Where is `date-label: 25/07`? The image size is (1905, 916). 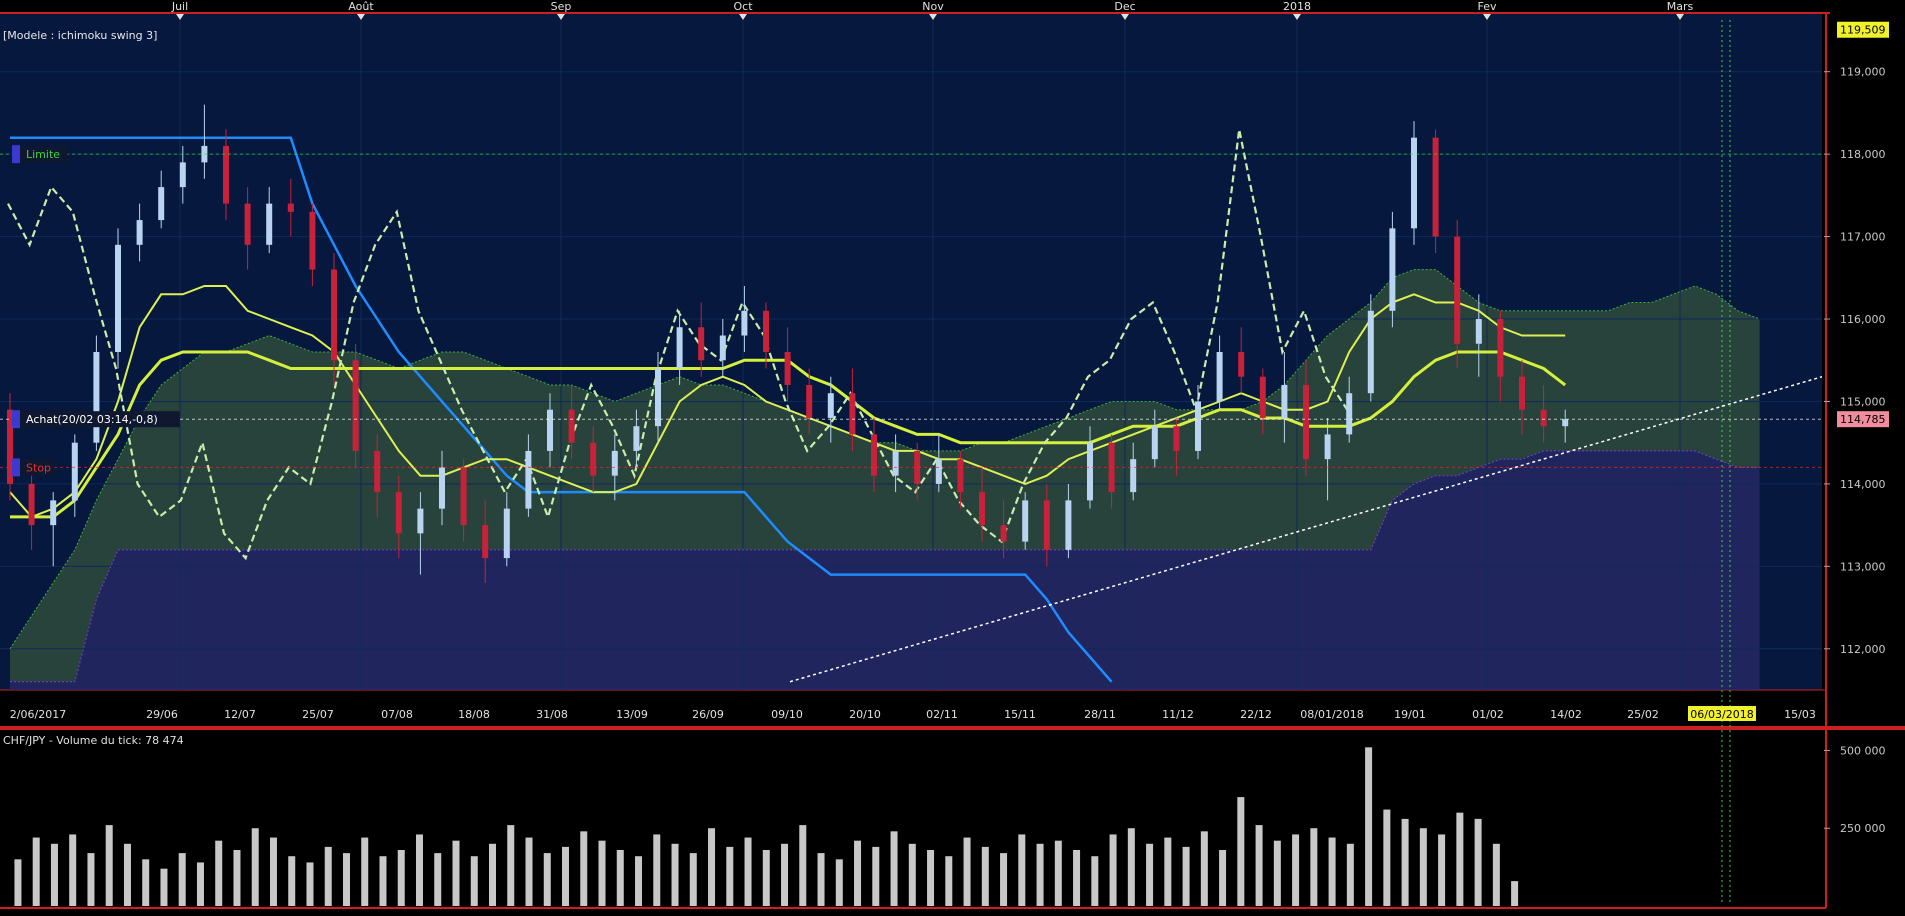 date-label: 25/07 is located at coordinates (318, 714).